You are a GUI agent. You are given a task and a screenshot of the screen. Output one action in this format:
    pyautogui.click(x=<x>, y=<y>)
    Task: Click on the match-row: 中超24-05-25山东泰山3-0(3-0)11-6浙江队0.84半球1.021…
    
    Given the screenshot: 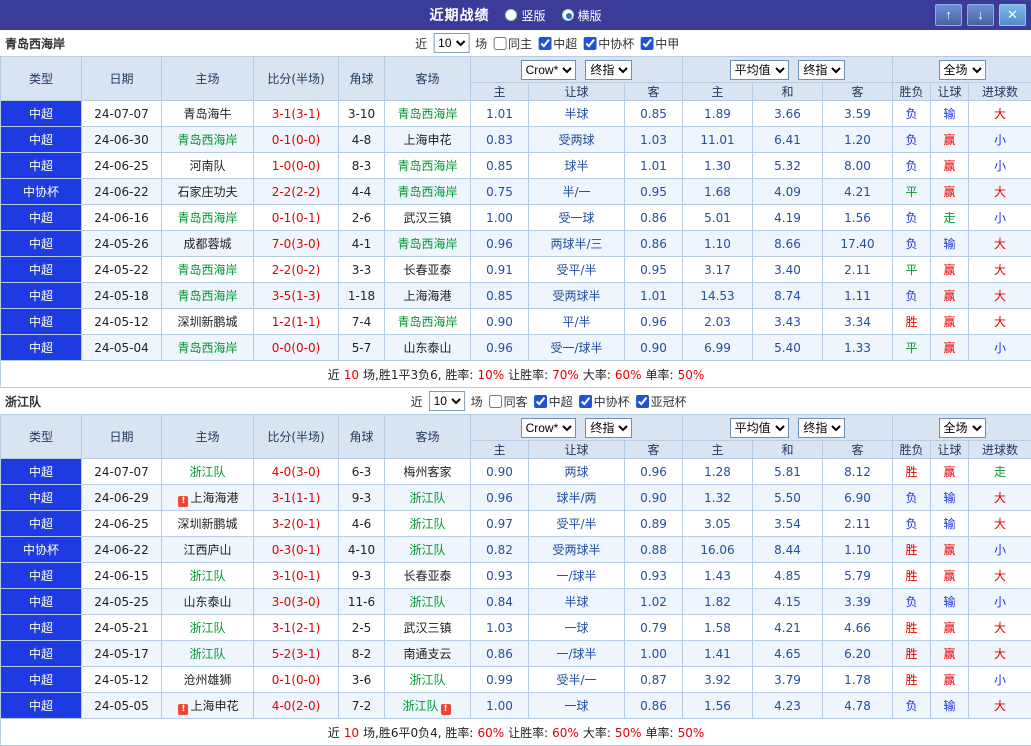 What is the action you would take?
    pyautogui.click(x=516, y=602)
    